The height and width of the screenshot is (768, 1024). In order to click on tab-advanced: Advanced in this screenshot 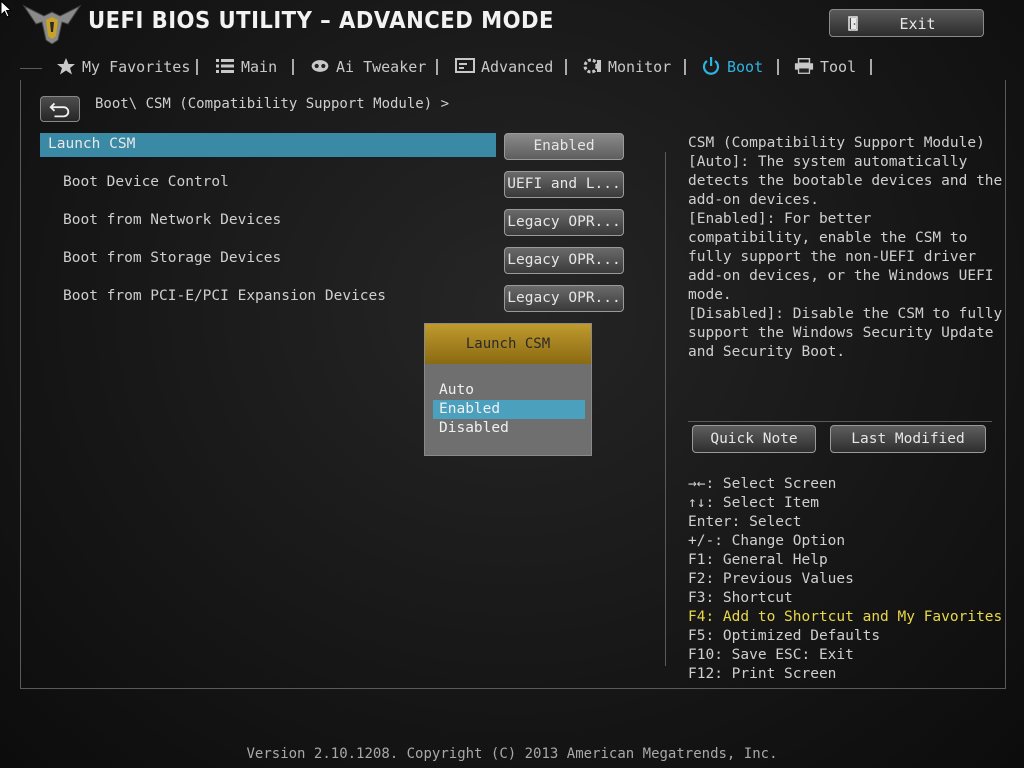, I will do `click(504, 68)`.